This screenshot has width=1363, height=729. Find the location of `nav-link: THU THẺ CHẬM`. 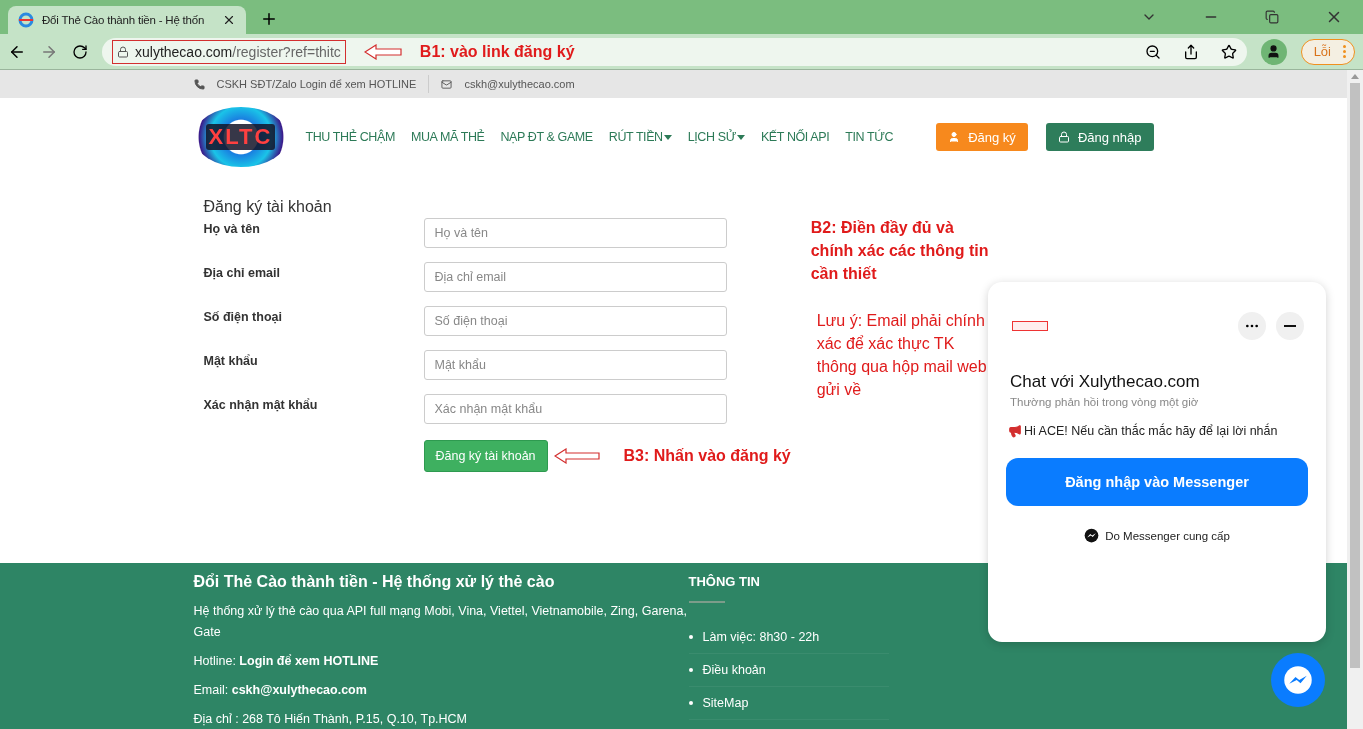

nav-link: THU THẺ CHẬM is located at coordinates (350, 137).